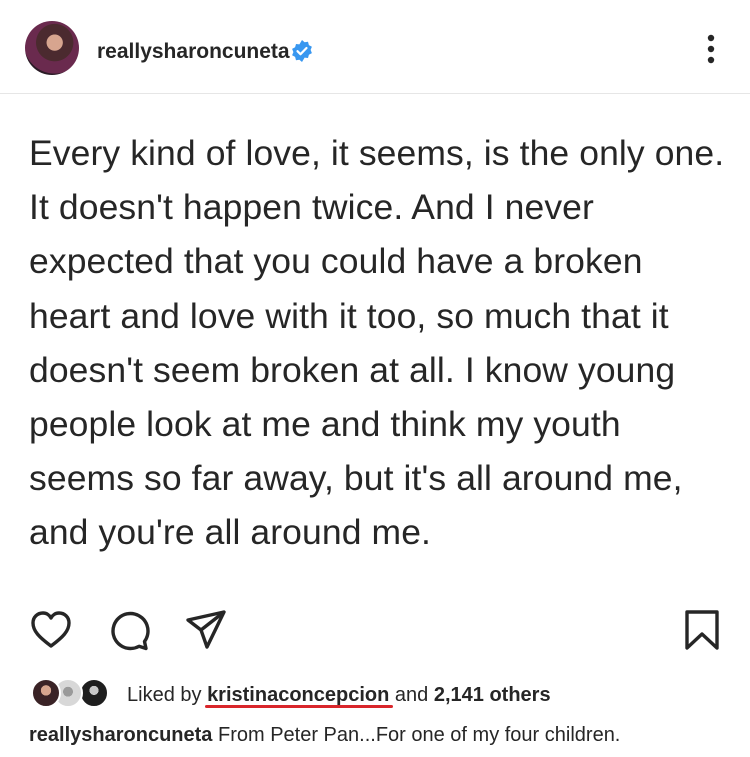 The width and height of the screenshot is (750, 757). Describe the element at coordinates (298, 695) in the screenshot. I see `liker-username: kristinaconcepcion` at that location.